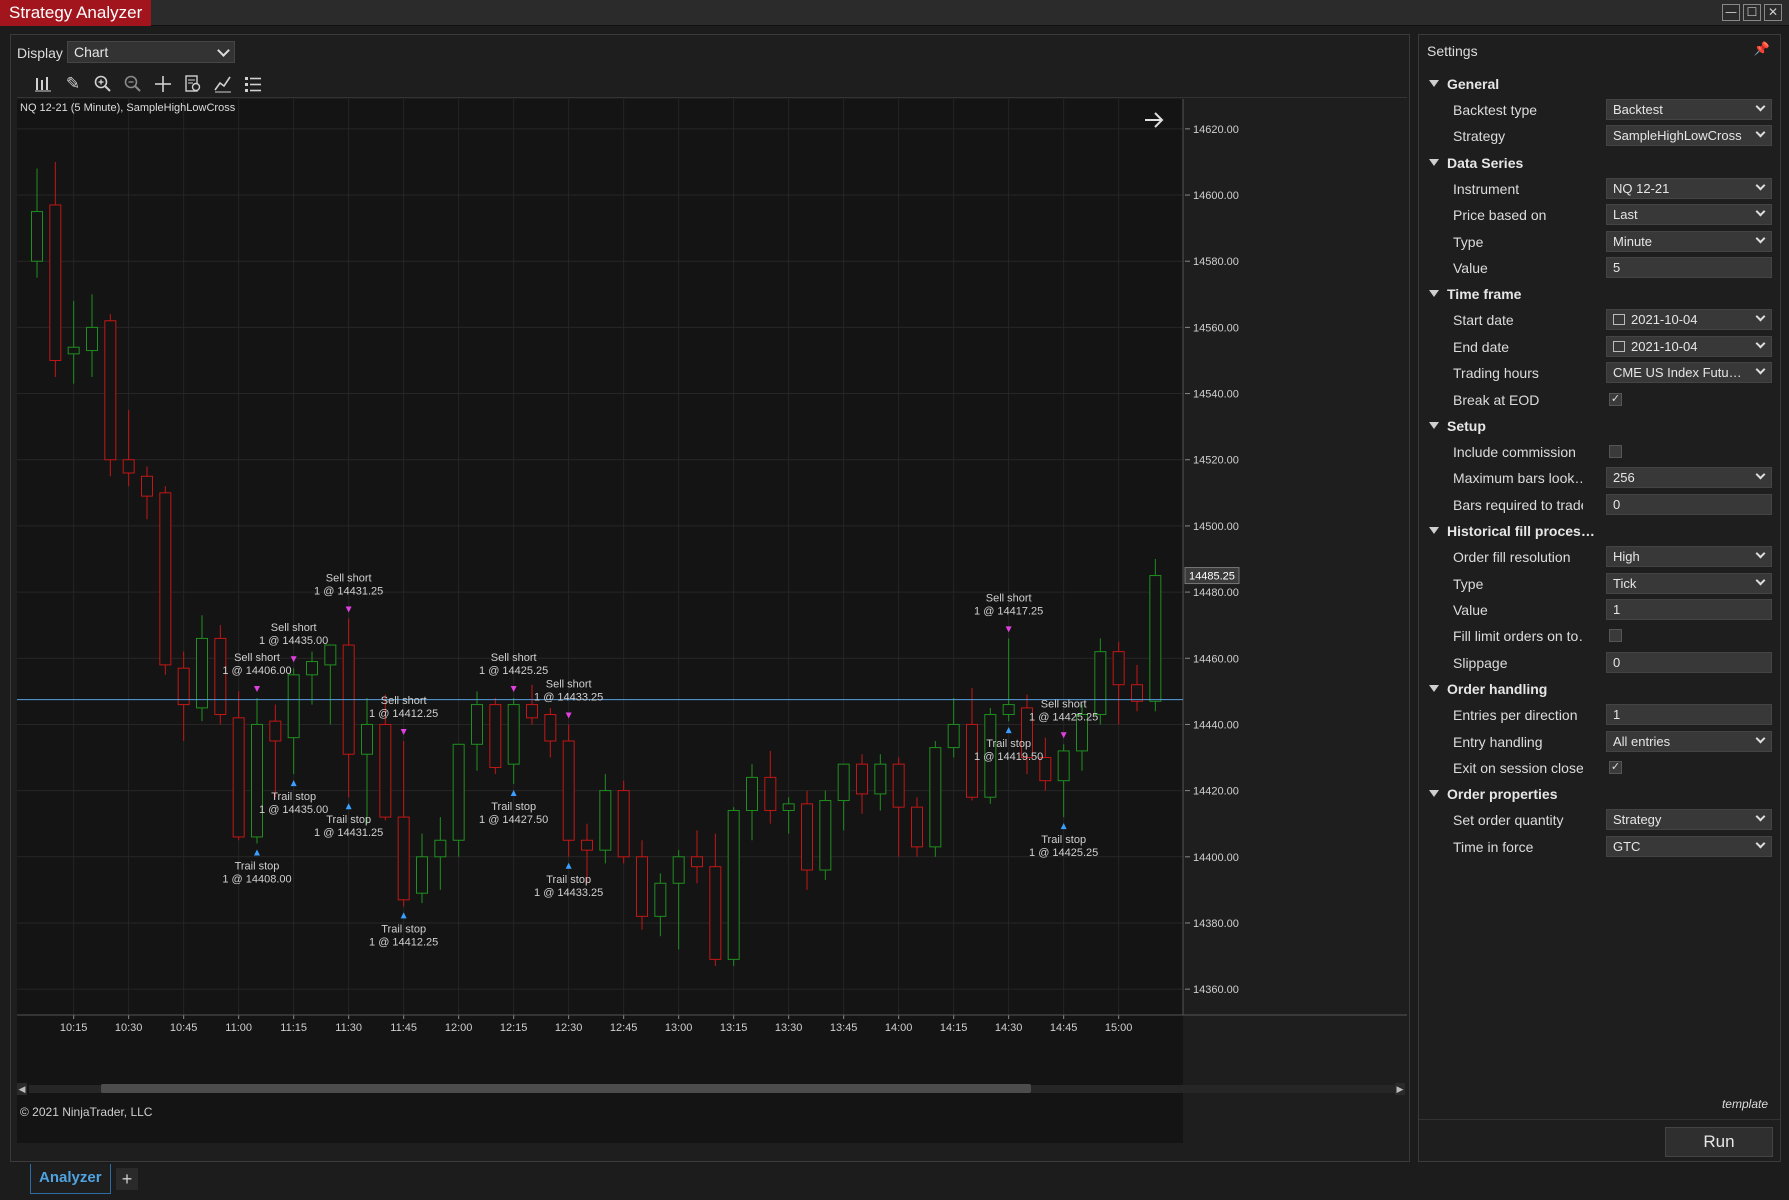 This screenshot has width=1789, height=1200. What do you see at coordinates (1633, 241) in the screenshot?
I see `property-value: Minute` at bounding box center [1633, 241].